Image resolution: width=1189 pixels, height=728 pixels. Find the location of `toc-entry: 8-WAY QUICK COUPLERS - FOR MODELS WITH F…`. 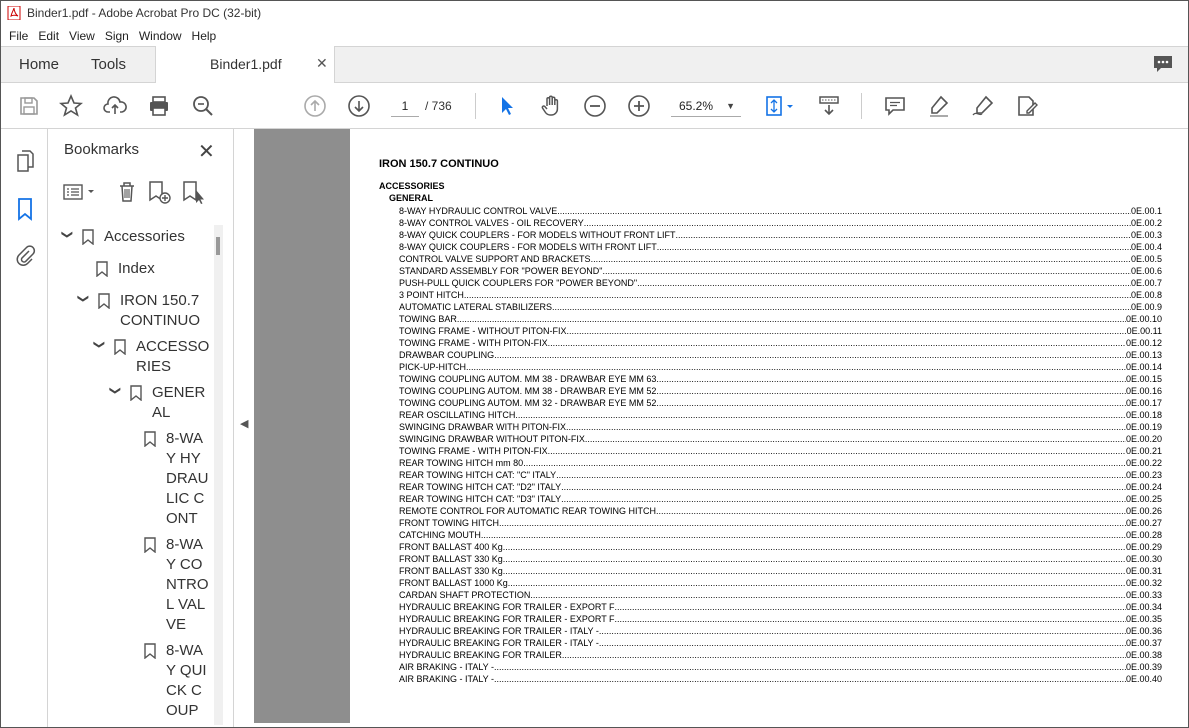

toc-entry: 8-WAY QUICK COUPLERS - FOR MODELS WITH F… is located at coordinates (780, 247).